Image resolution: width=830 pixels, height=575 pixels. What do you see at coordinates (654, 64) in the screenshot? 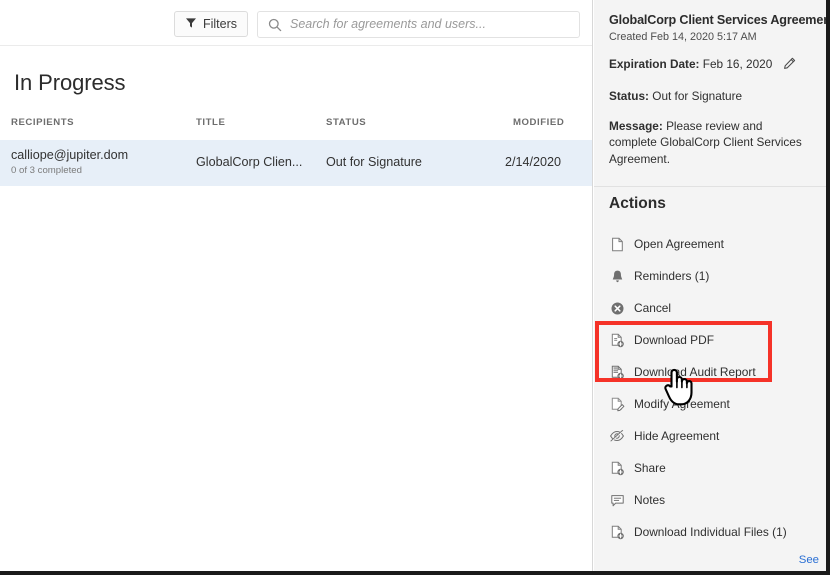
I see `expiration-date-label: Expiration Date:` at bounding box center [654, 64].